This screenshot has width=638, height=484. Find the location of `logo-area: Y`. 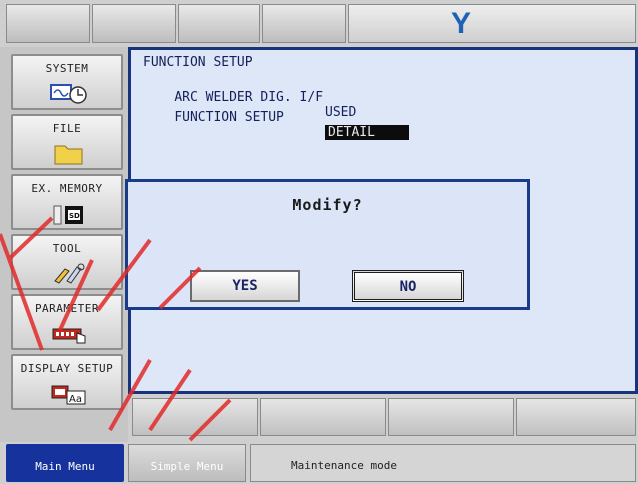

logo-area: Y is located at coordinates (492, 23).